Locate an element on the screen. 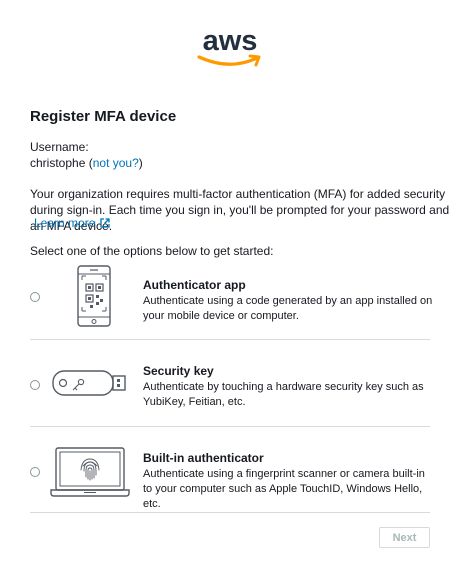 Image resolution: width=474 pixels, height=579 pixels. page-title: Register MFA device is located at coordinates (103, 116).